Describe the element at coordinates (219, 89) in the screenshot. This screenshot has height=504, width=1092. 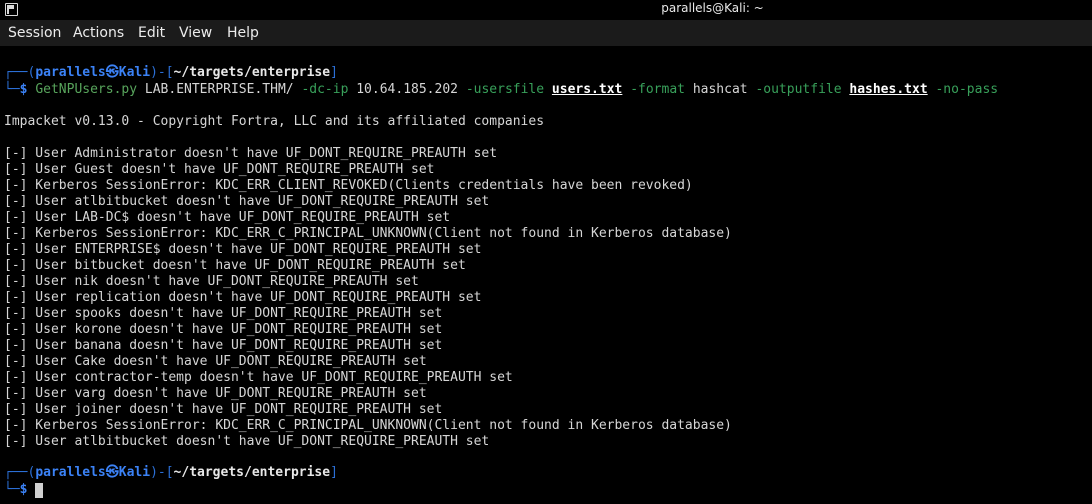
I see `command-target: LAB.ENTERPRISE.THM/` at that location.